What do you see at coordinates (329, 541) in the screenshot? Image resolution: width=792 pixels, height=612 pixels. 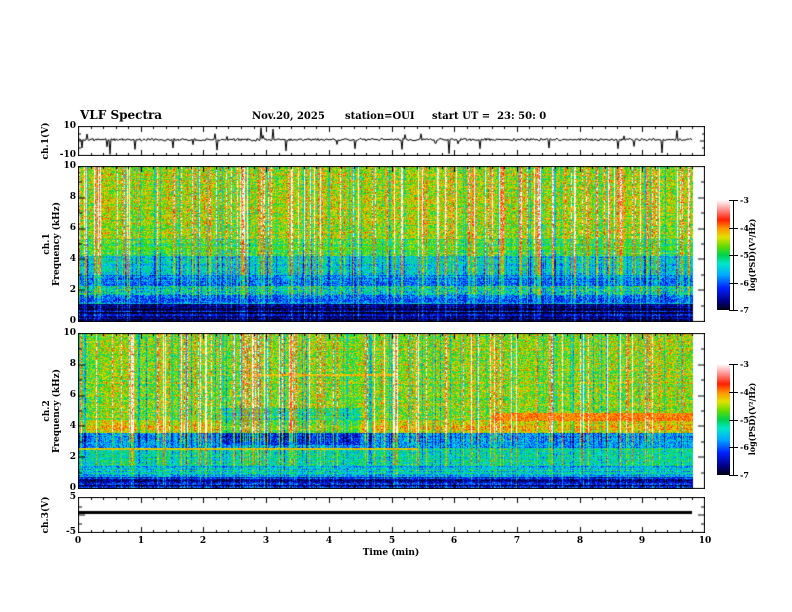 I see `x-tick-label: 4` at bounding box center [329, 541].